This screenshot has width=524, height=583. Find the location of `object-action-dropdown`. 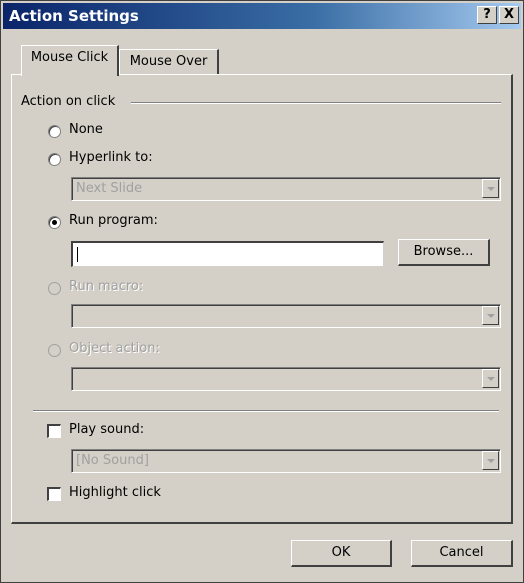

object-action-dropdown is located at coordinates (286, 379).